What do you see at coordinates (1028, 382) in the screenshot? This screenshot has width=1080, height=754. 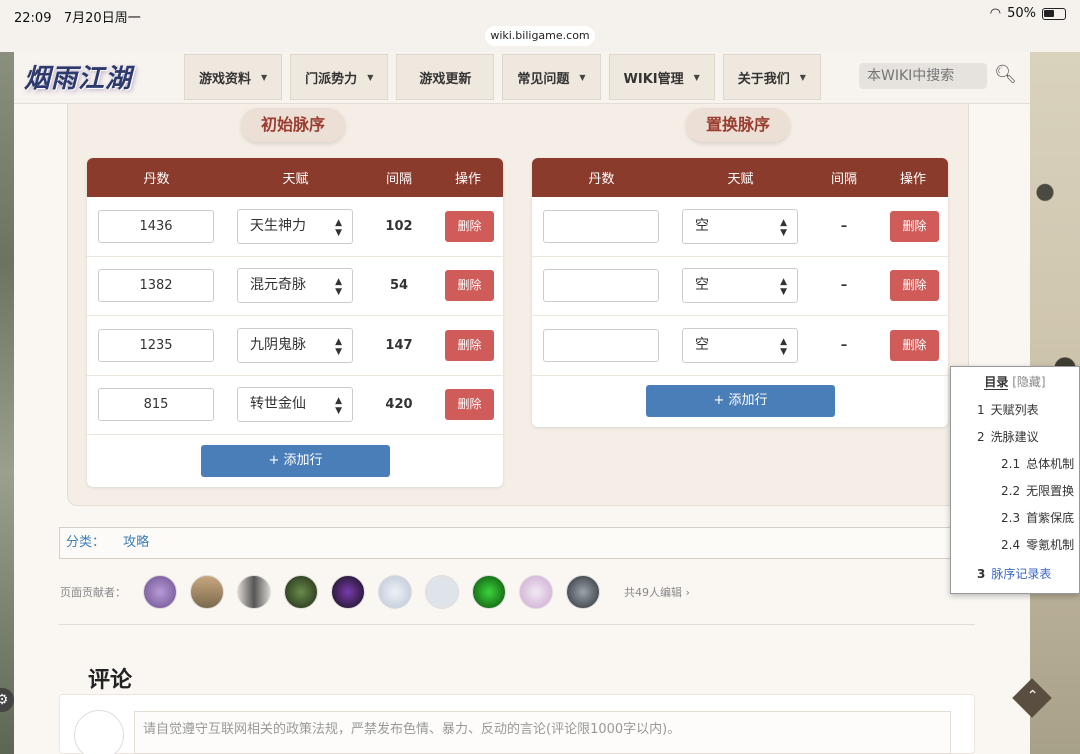 I see `toc-hide-link: [隐藏]` at bounding box center [1028, 382].